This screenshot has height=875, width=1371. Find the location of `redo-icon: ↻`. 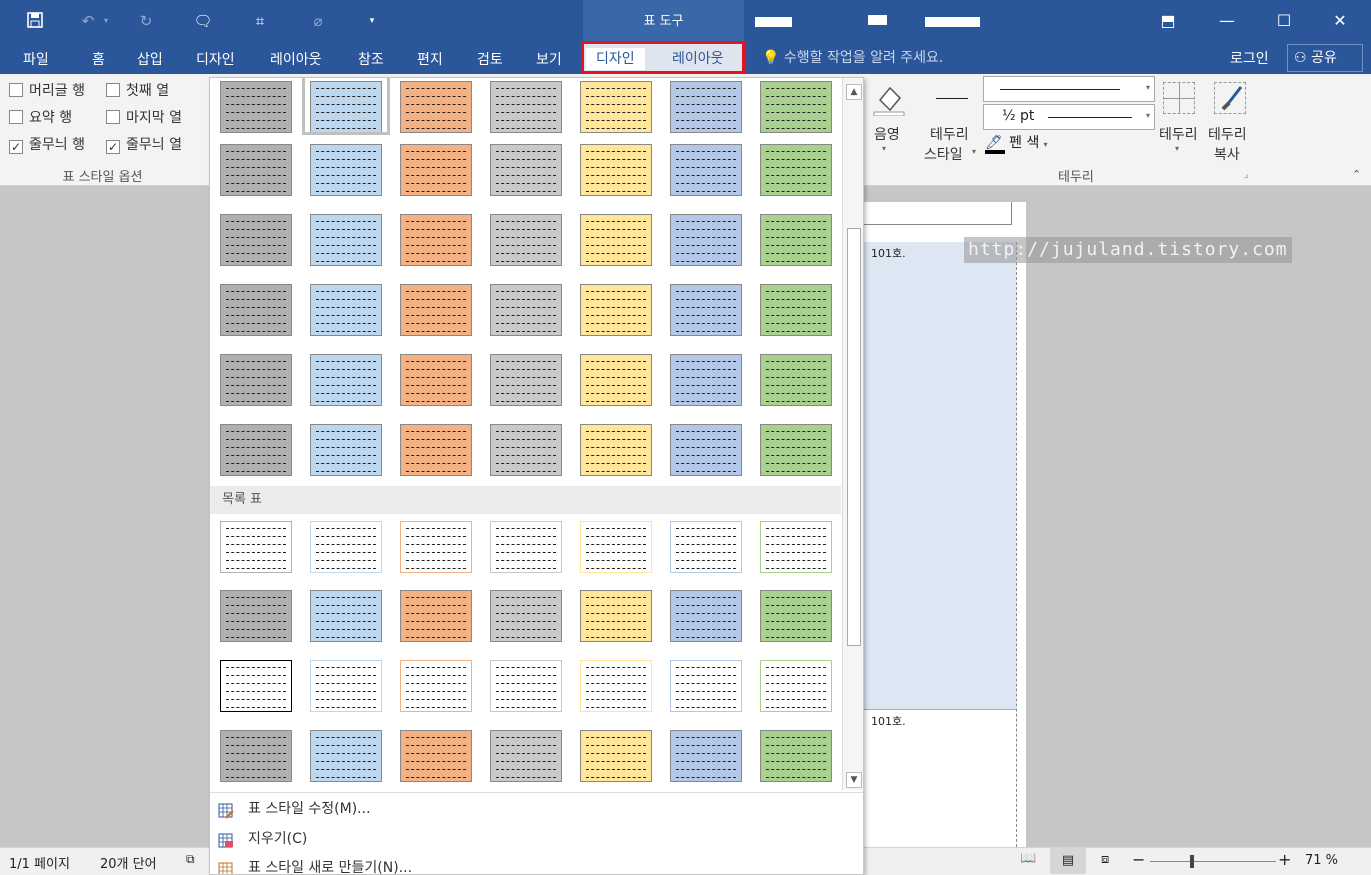

redo-icon: ↻ is located at coordinates (146, 21).